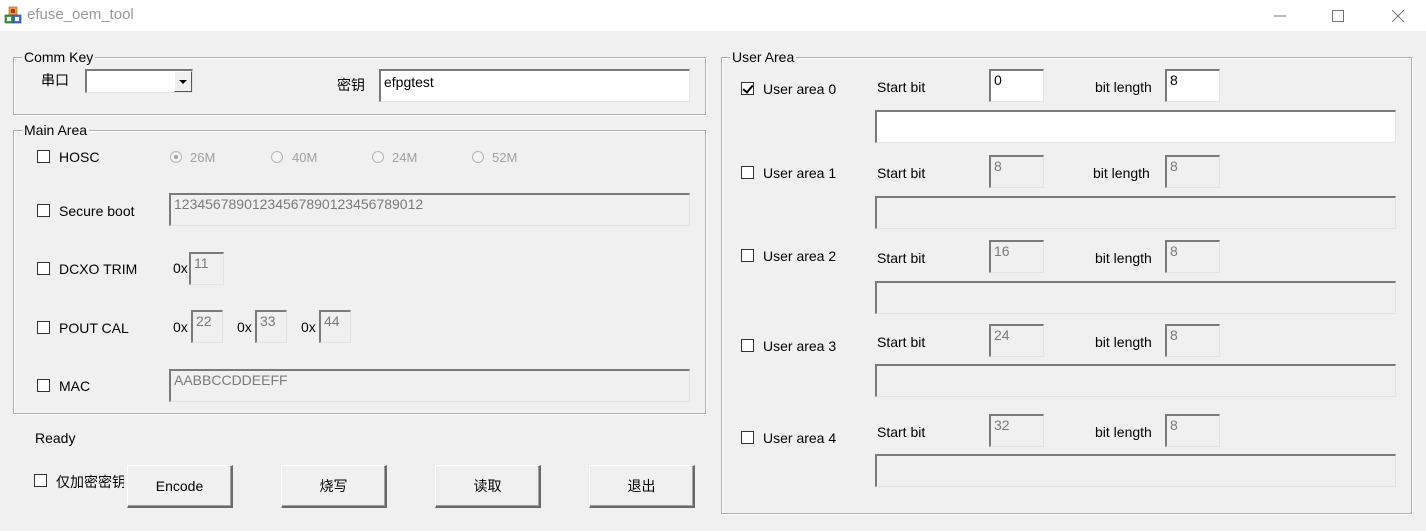  I want to click on minimize-button, so click(1280, 15).